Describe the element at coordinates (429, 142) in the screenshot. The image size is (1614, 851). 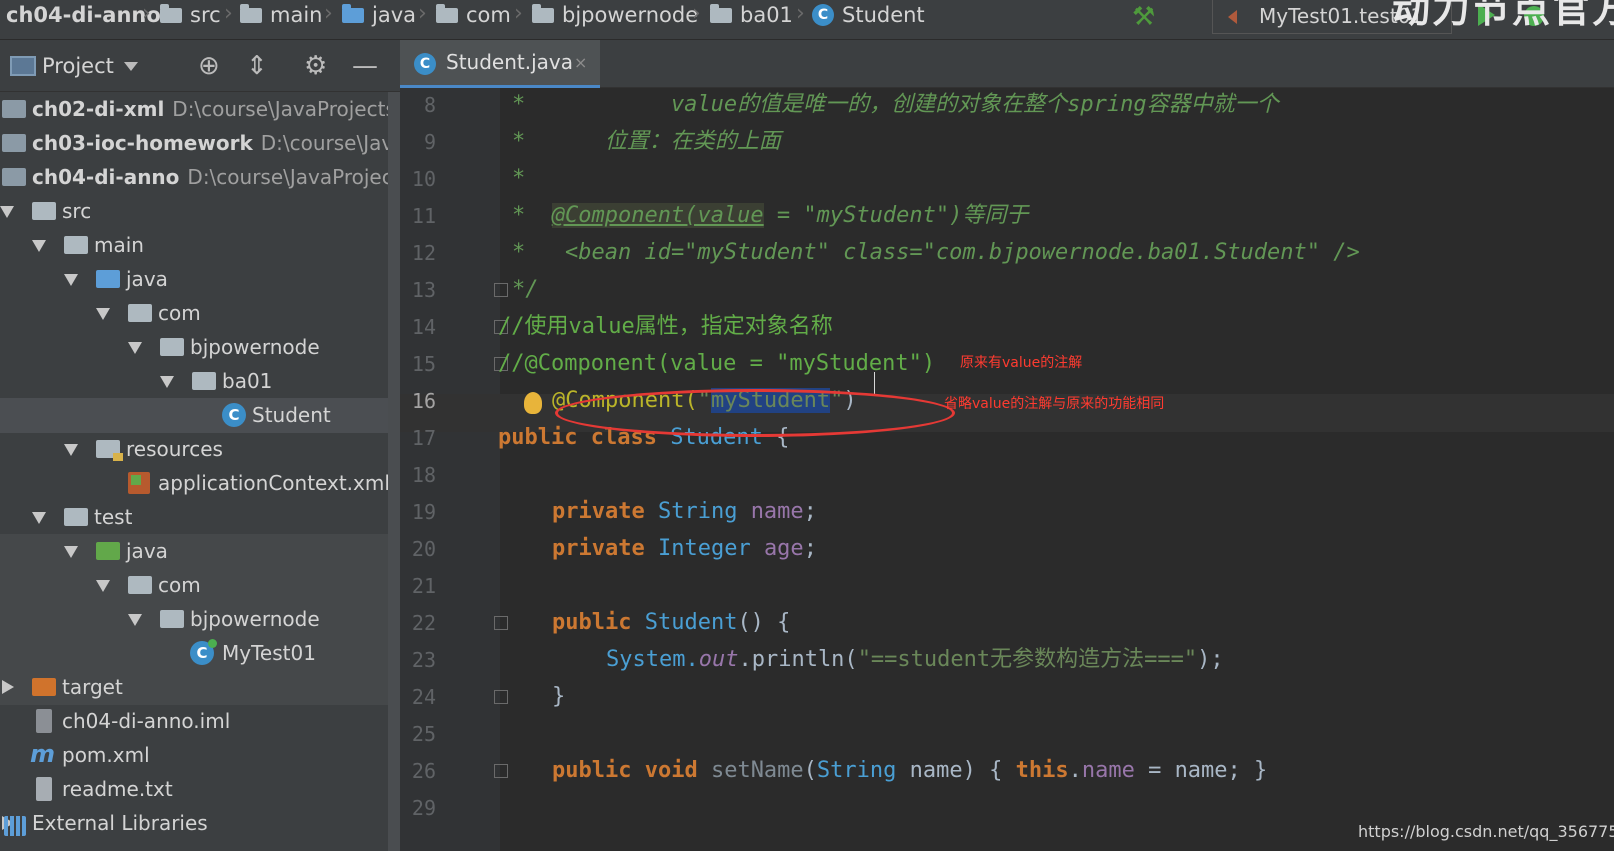
I see `line-number: 9` at that location.